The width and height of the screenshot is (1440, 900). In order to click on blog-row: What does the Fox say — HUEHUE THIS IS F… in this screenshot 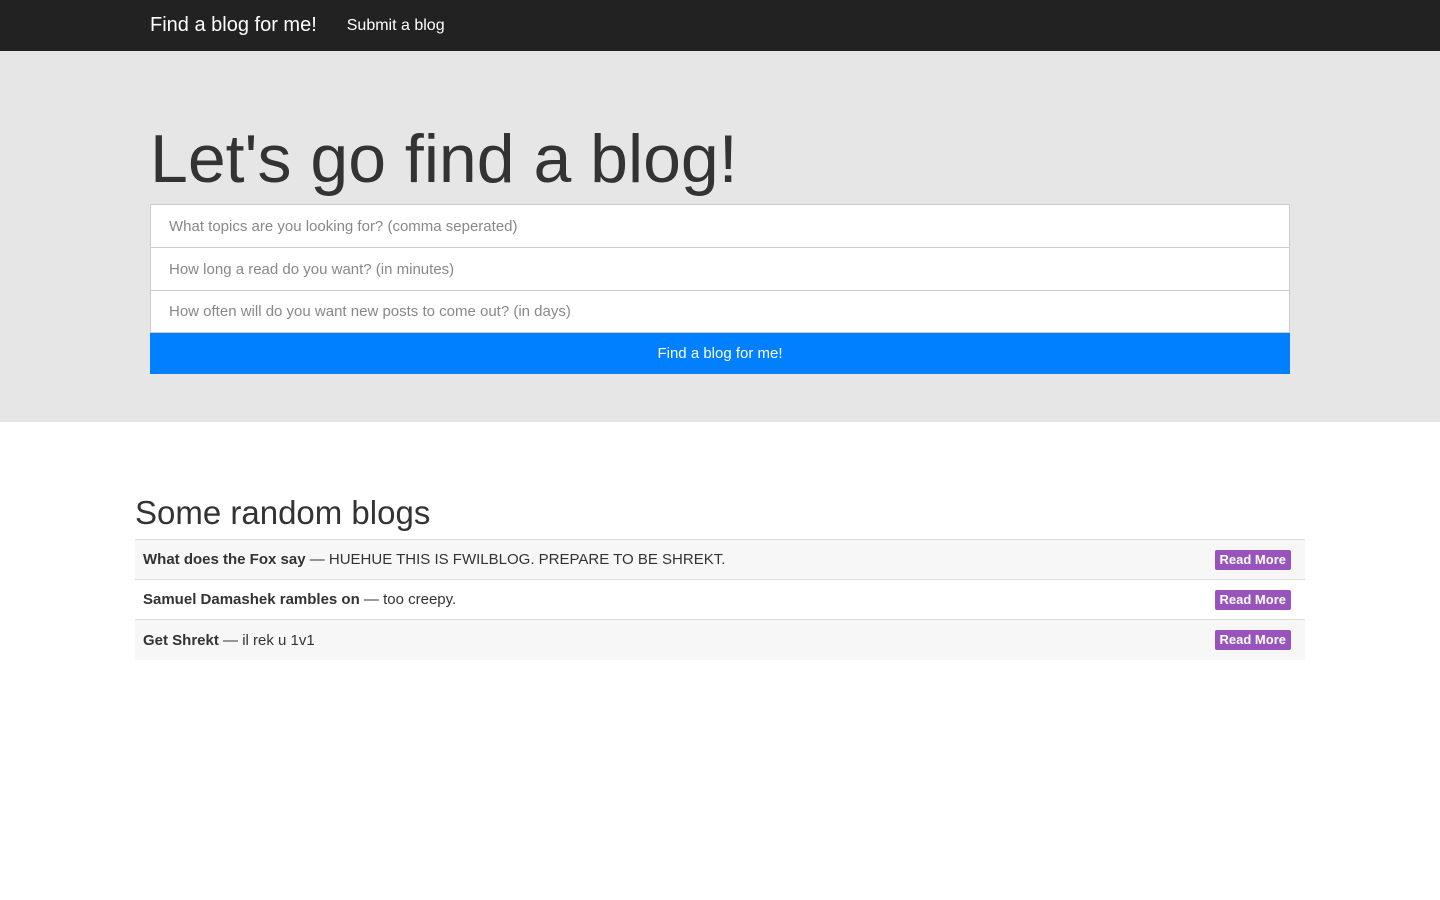, I will do `click(720, 560)`.